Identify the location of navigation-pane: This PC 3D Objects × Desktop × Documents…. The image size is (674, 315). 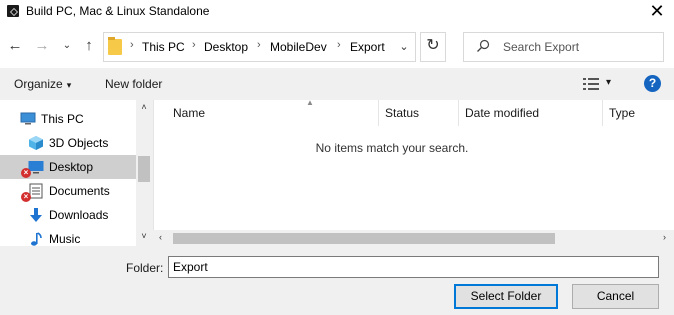
(76, 173).